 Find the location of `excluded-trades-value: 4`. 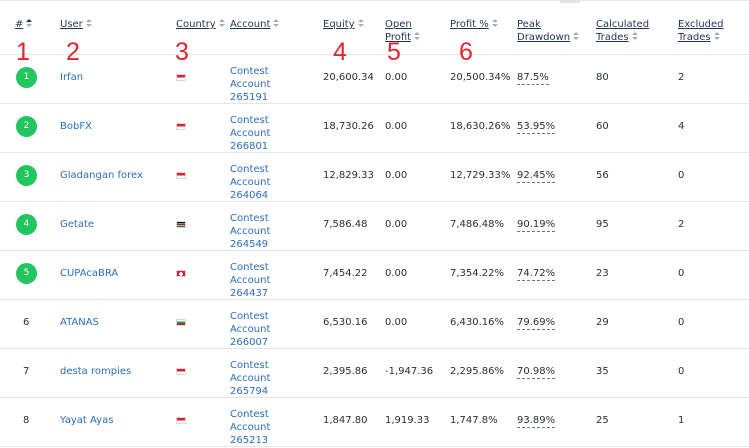

excluded-trades-value: 4 is located at coordinates (681, 126).